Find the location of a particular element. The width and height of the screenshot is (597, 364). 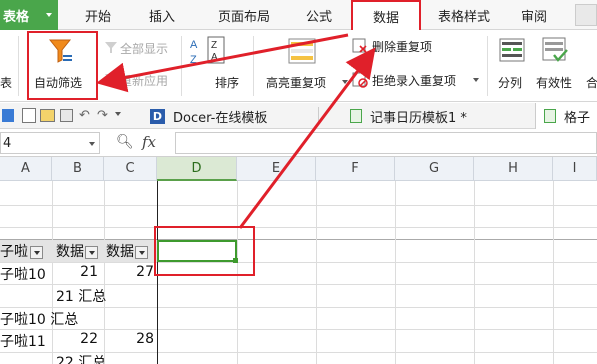

svg-text: A is located at coordinates (214, 57).